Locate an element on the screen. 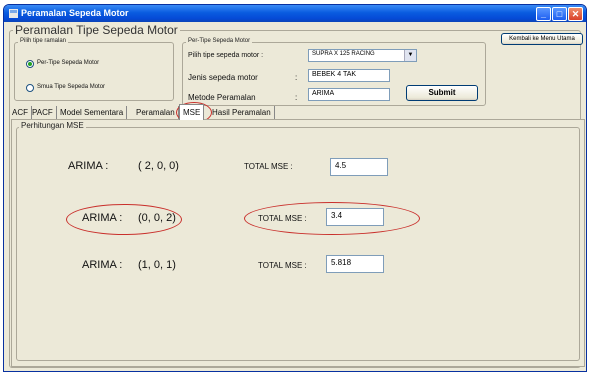 This screenshot has width=590, height=374. jenis-motor-label: Jenis sepeda motor is located at coordinates (223, 77).